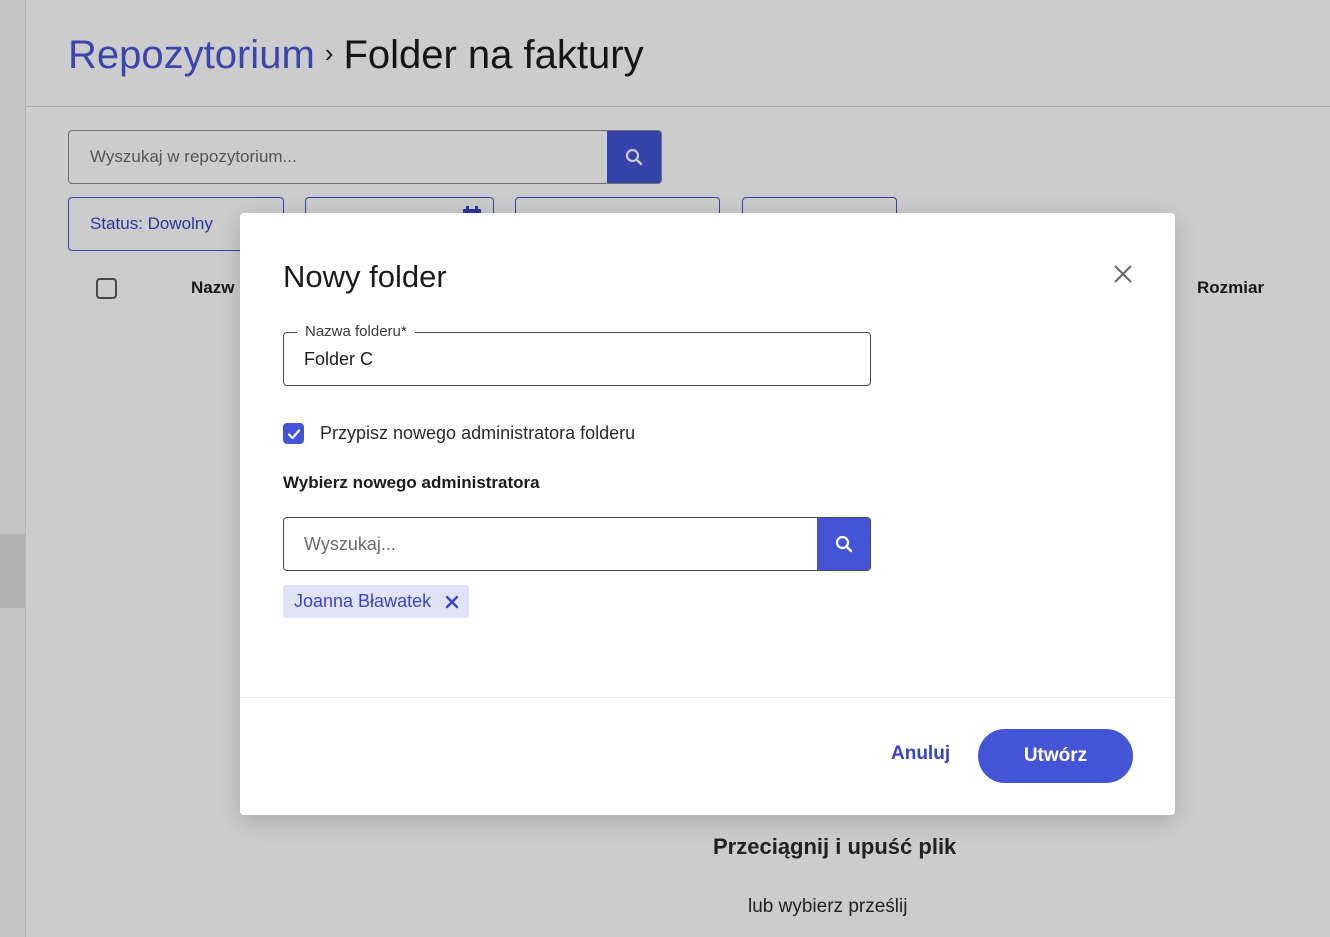  I want to click on dialog-footer-divider, so click(707, 697).